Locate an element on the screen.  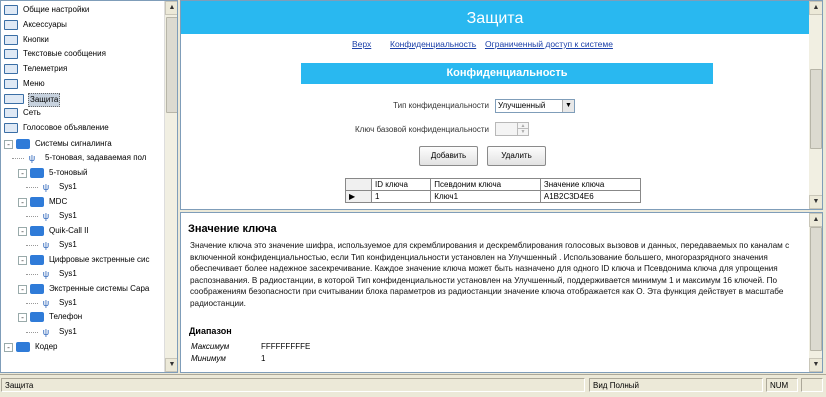
status-text: Защита is located at coordinates (293, 385).